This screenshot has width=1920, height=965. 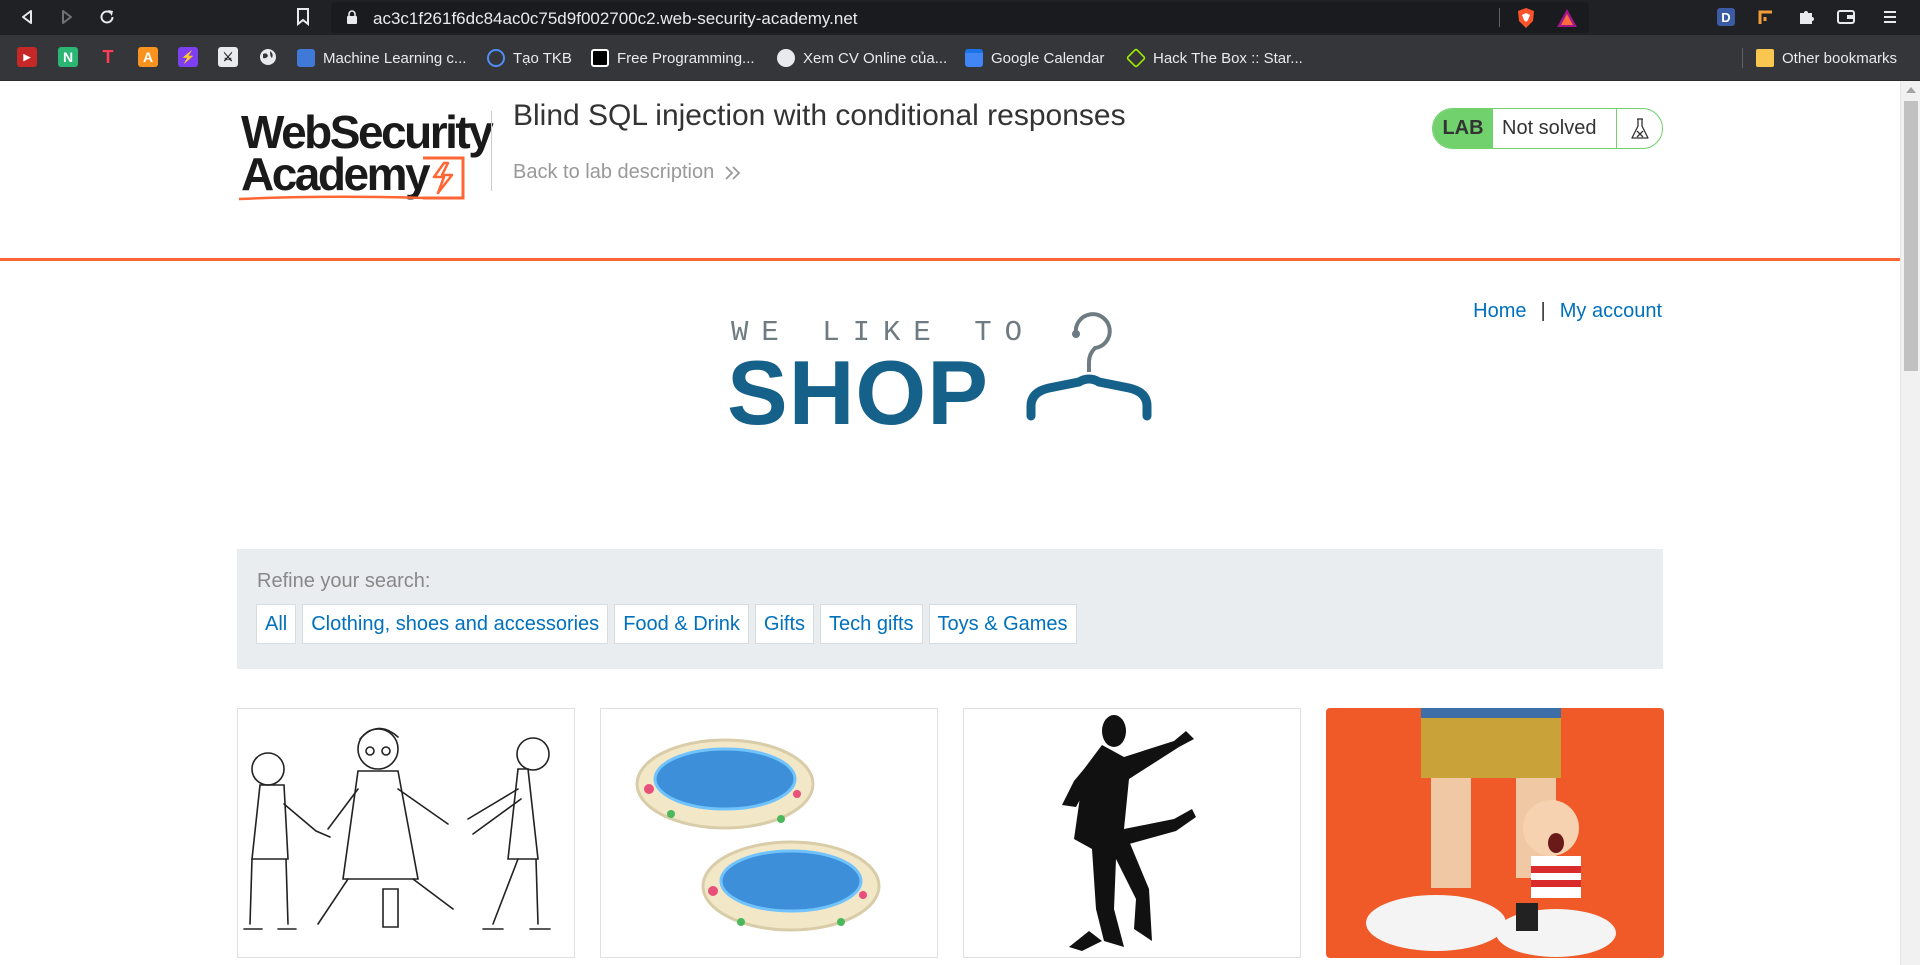 I want to click on bookmark-tao-tkb: Tạo TKB, so click(x=529, y=58).